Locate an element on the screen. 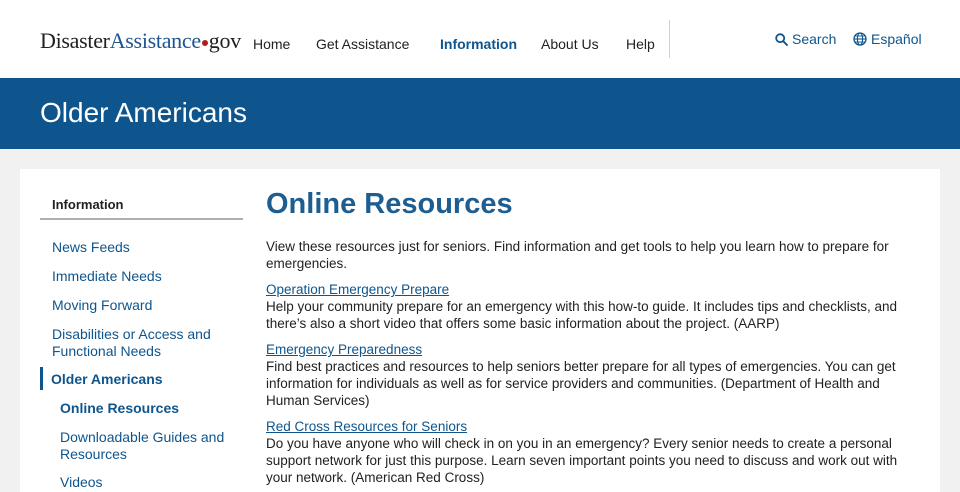 Image resolution: width=960 pixels, height=492 pixels. sidebar-current-indicator is located at coordinates (41, 378).